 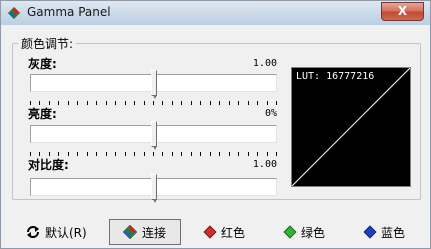 What do you see at coordinates (47, 43) in the screenshot?
I see `group-title: 颜色调节:` at bounding box center [47, 43].